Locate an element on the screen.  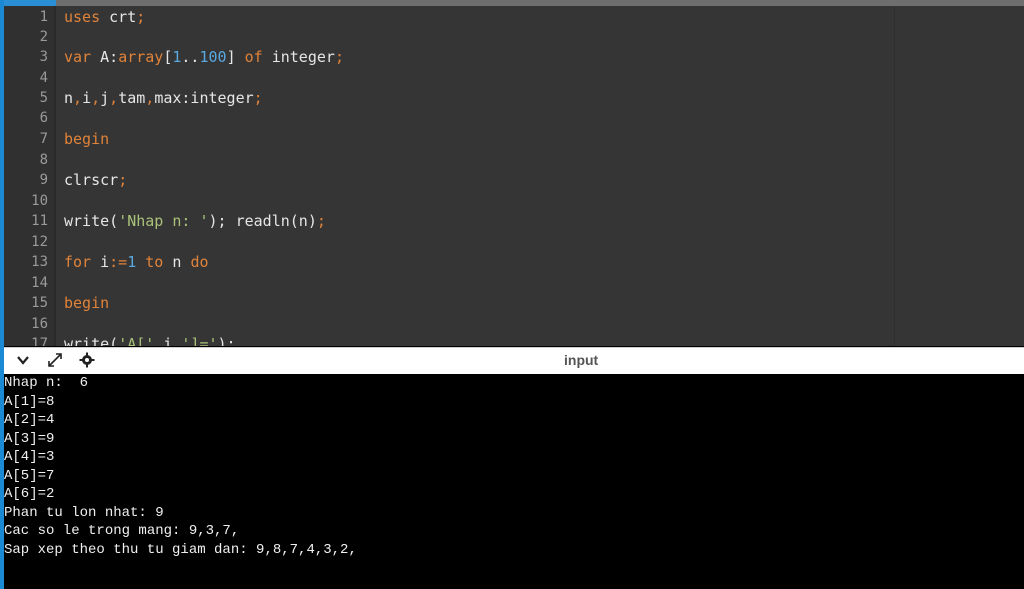
code-token: A: is located at coordinates (105, 57).